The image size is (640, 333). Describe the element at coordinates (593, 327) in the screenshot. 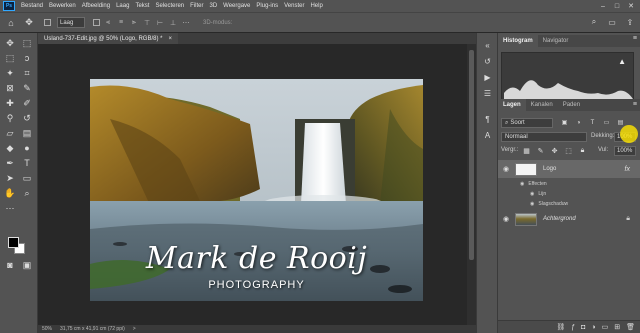

I see `adjustment-layer-icon: ◑` at that location.